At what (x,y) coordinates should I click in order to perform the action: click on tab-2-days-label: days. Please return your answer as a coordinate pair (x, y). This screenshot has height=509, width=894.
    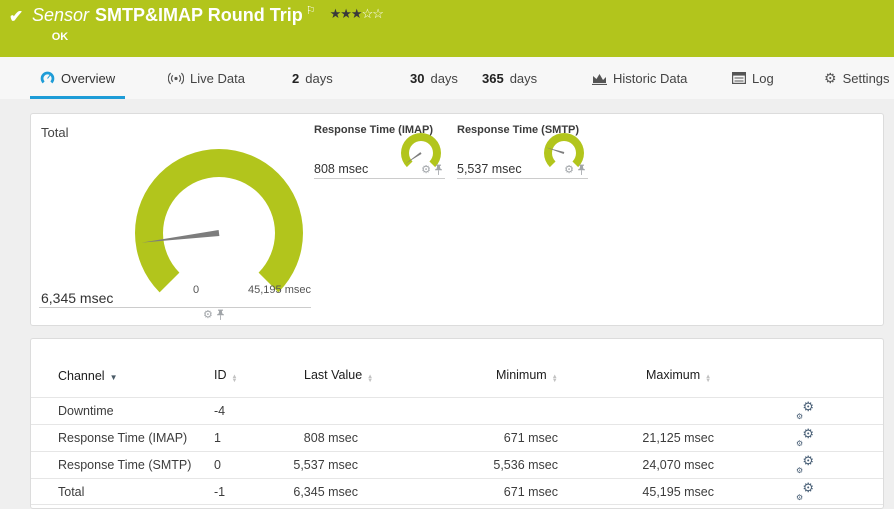
    Looking at the image, I should click on (319, 78).